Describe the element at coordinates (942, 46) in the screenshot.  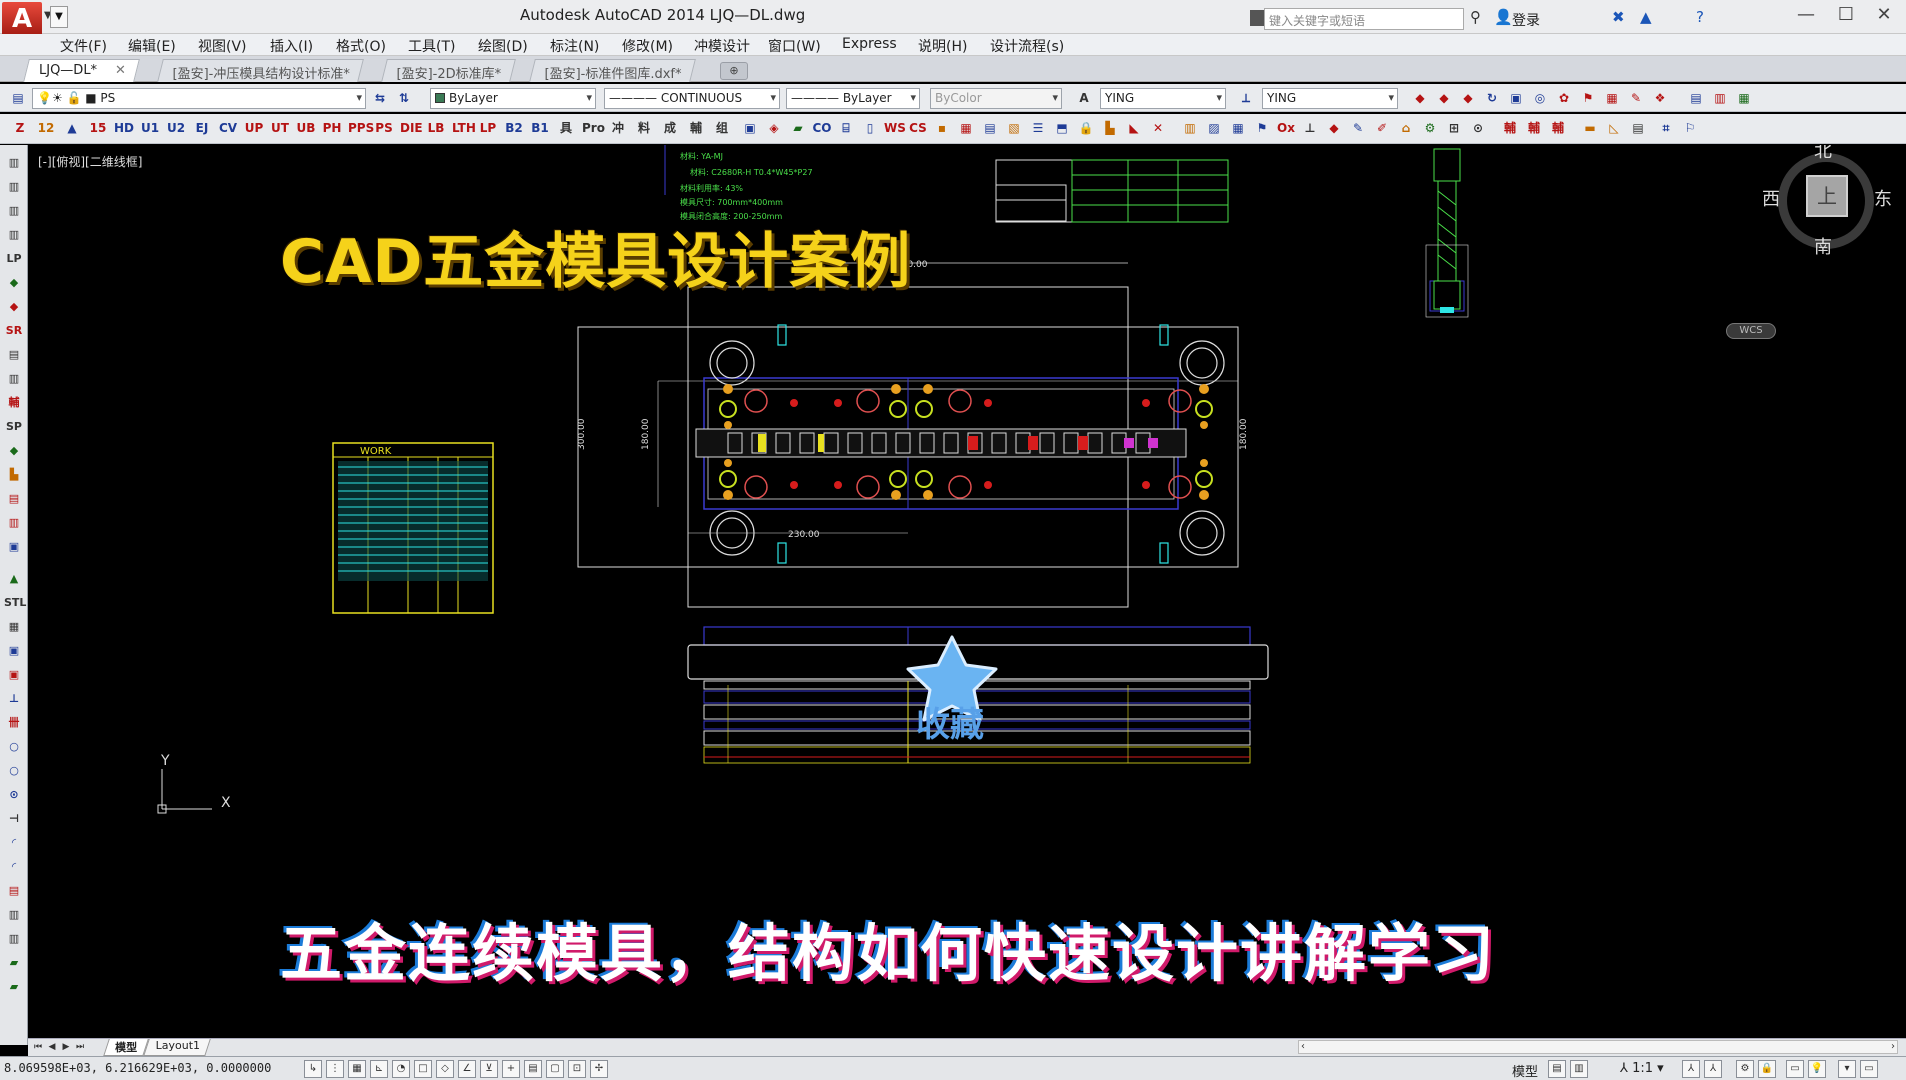
I see `menu-help: 说明(H)` at that location.